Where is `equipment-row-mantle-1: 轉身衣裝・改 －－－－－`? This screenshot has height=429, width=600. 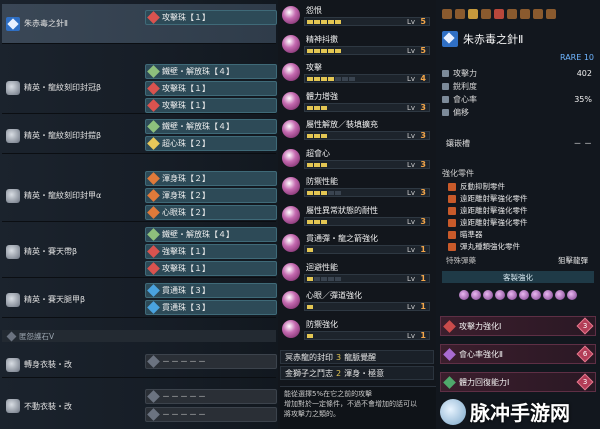 equipment-row-mantle-1: 轉身衣裝・改 －－－－－ is located at coordinates (139, 365).